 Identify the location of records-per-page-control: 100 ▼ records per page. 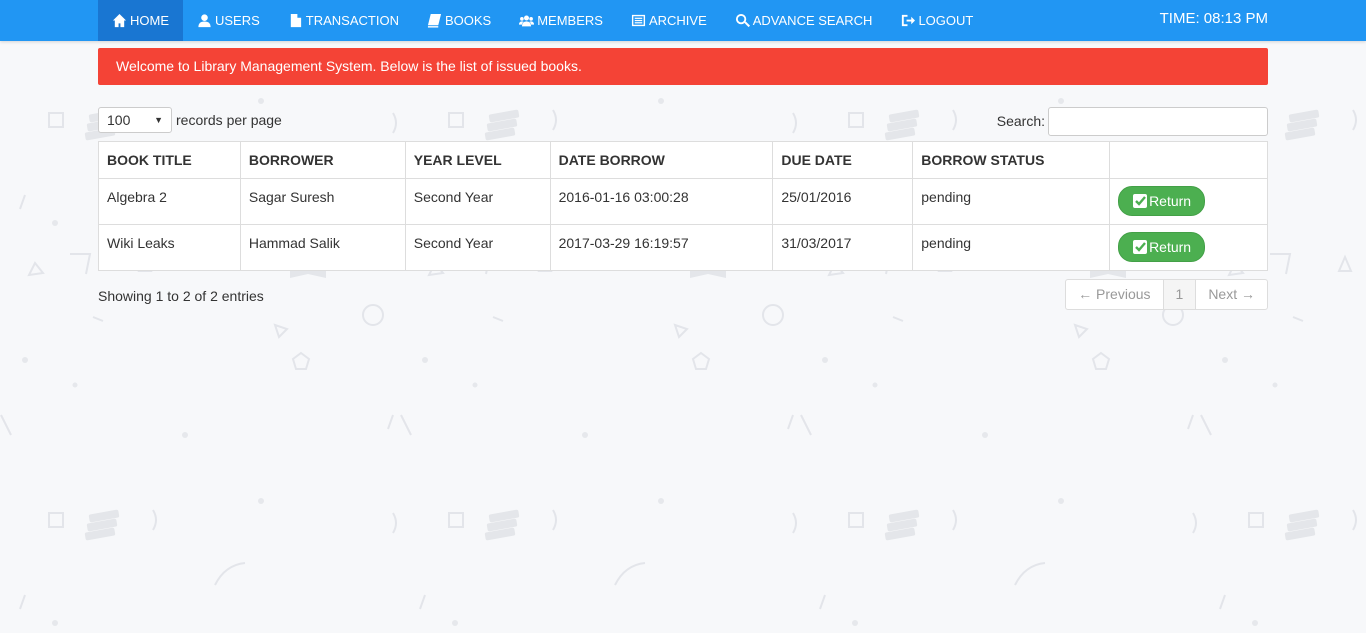
(190, 120).